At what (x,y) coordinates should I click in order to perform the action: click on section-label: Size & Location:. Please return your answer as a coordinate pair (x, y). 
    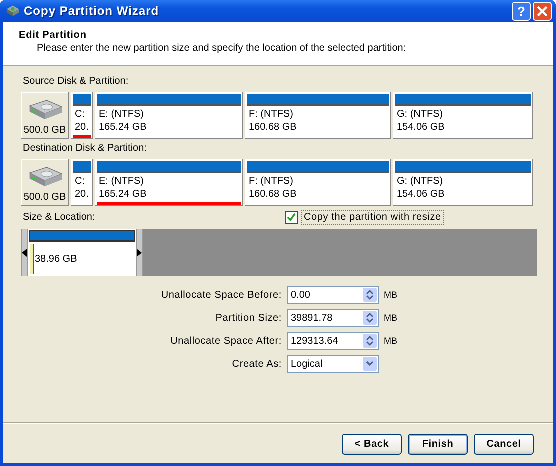
    Looking at the image, I should click on (59, 217).